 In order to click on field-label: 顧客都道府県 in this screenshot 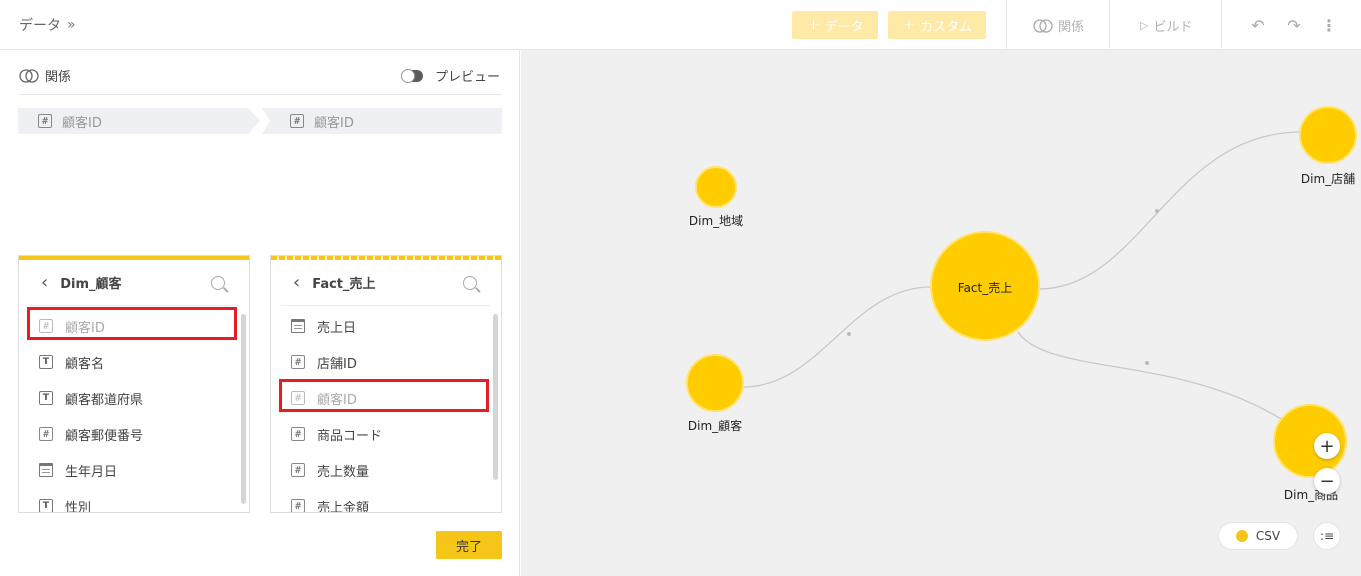, I will do `click(104, 400)`.